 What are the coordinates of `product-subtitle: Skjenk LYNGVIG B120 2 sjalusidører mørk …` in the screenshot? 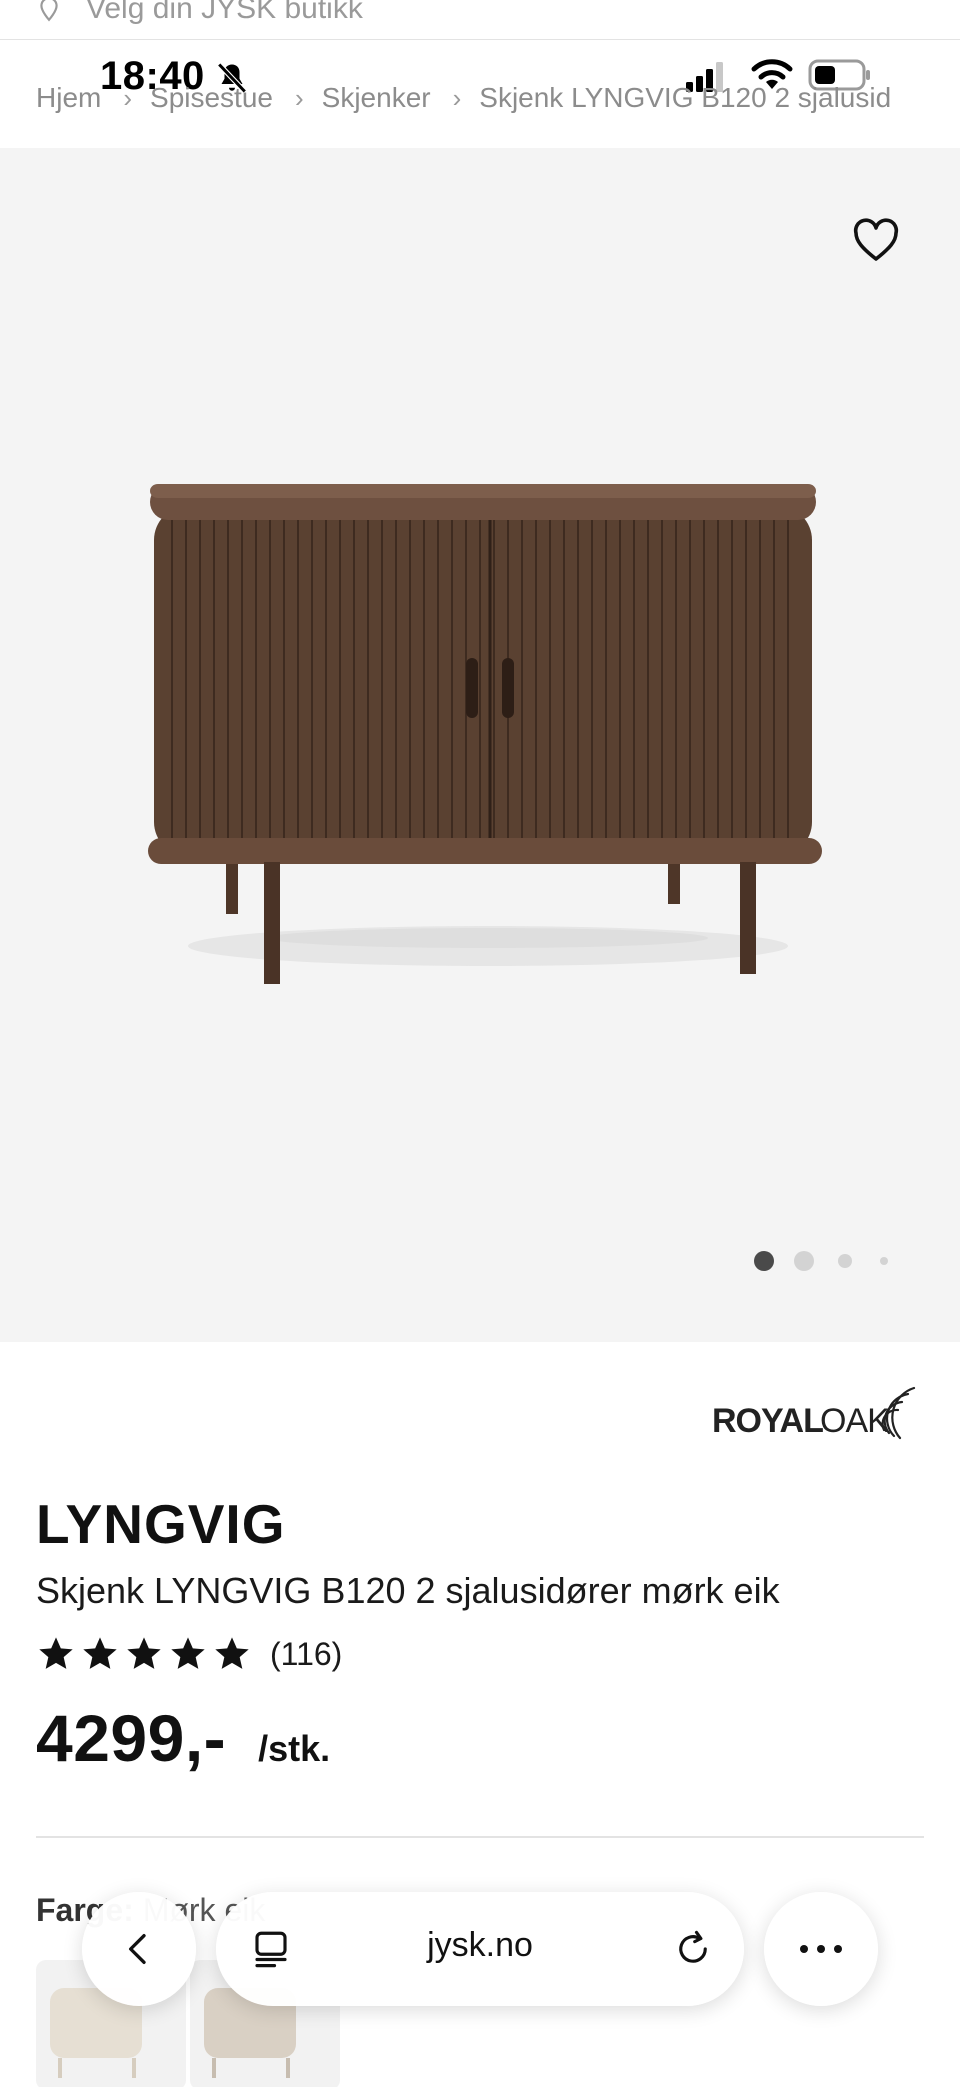 It's located at (408, 1590).